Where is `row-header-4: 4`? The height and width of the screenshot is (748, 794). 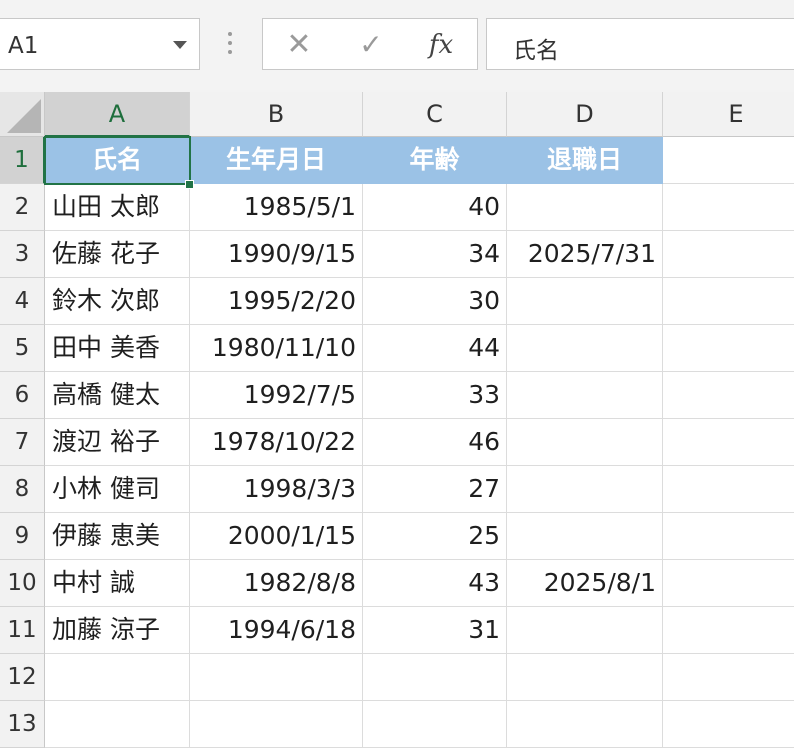
row-header-4: 4 is located at coordinates (22, 301).